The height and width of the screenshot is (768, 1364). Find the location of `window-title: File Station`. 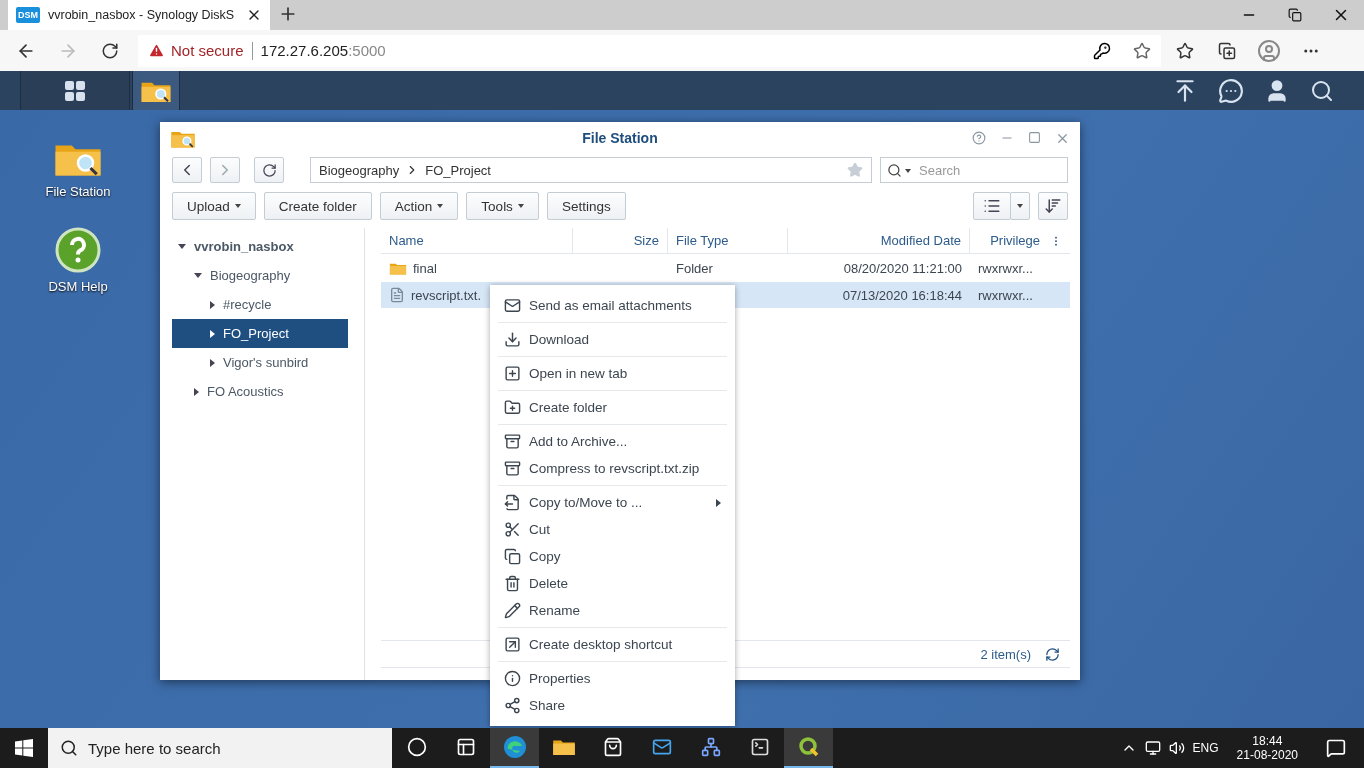

window-title: File Station is located at coordinates (620, 138).